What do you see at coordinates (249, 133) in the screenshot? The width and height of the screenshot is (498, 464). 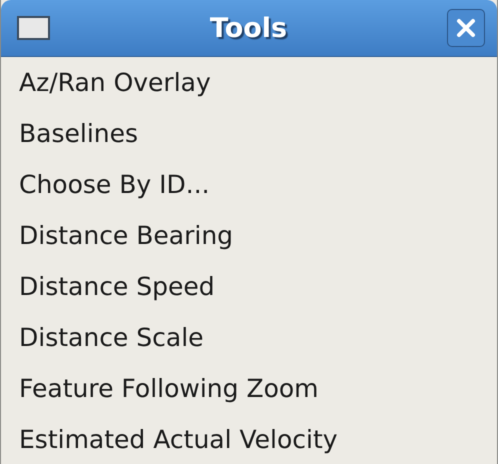 I see `menu-item: Baselines` at bounding box center [249, 133].